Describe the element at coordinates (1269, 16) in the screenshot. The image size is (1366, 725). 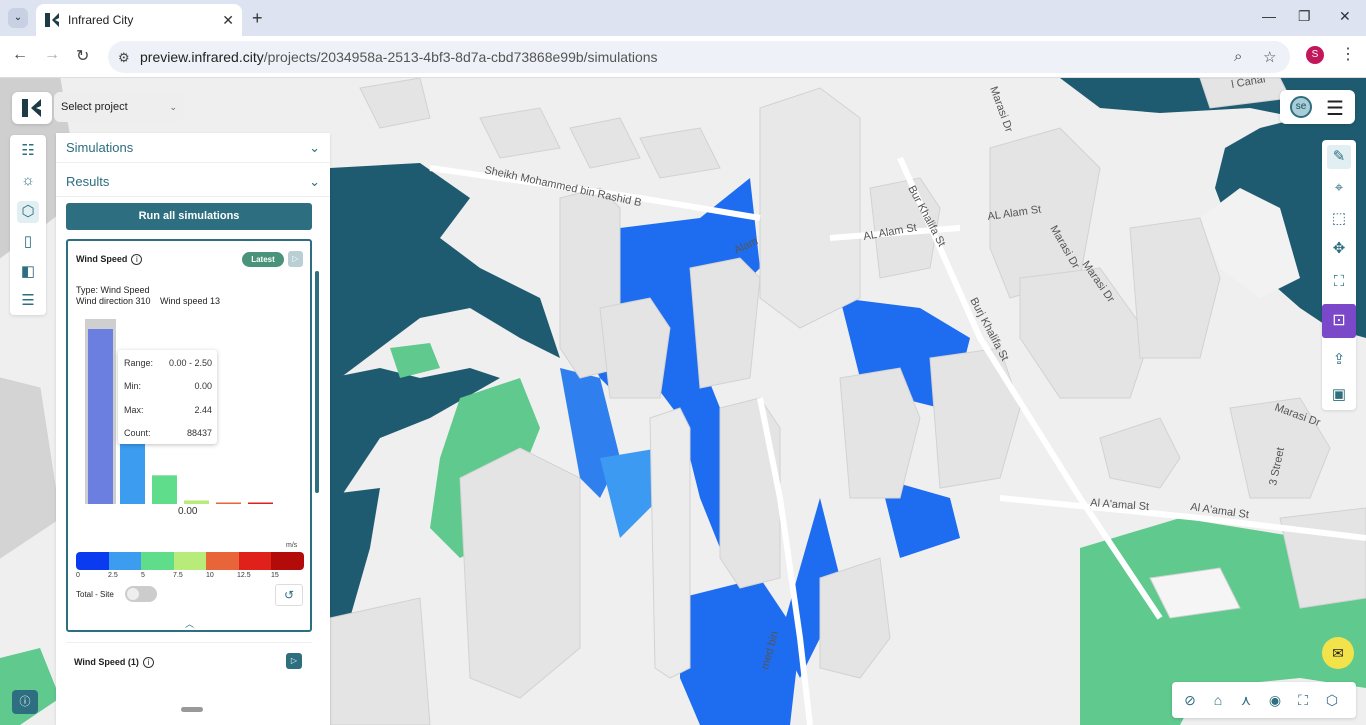
I see `minimize-icon: —` at that location.